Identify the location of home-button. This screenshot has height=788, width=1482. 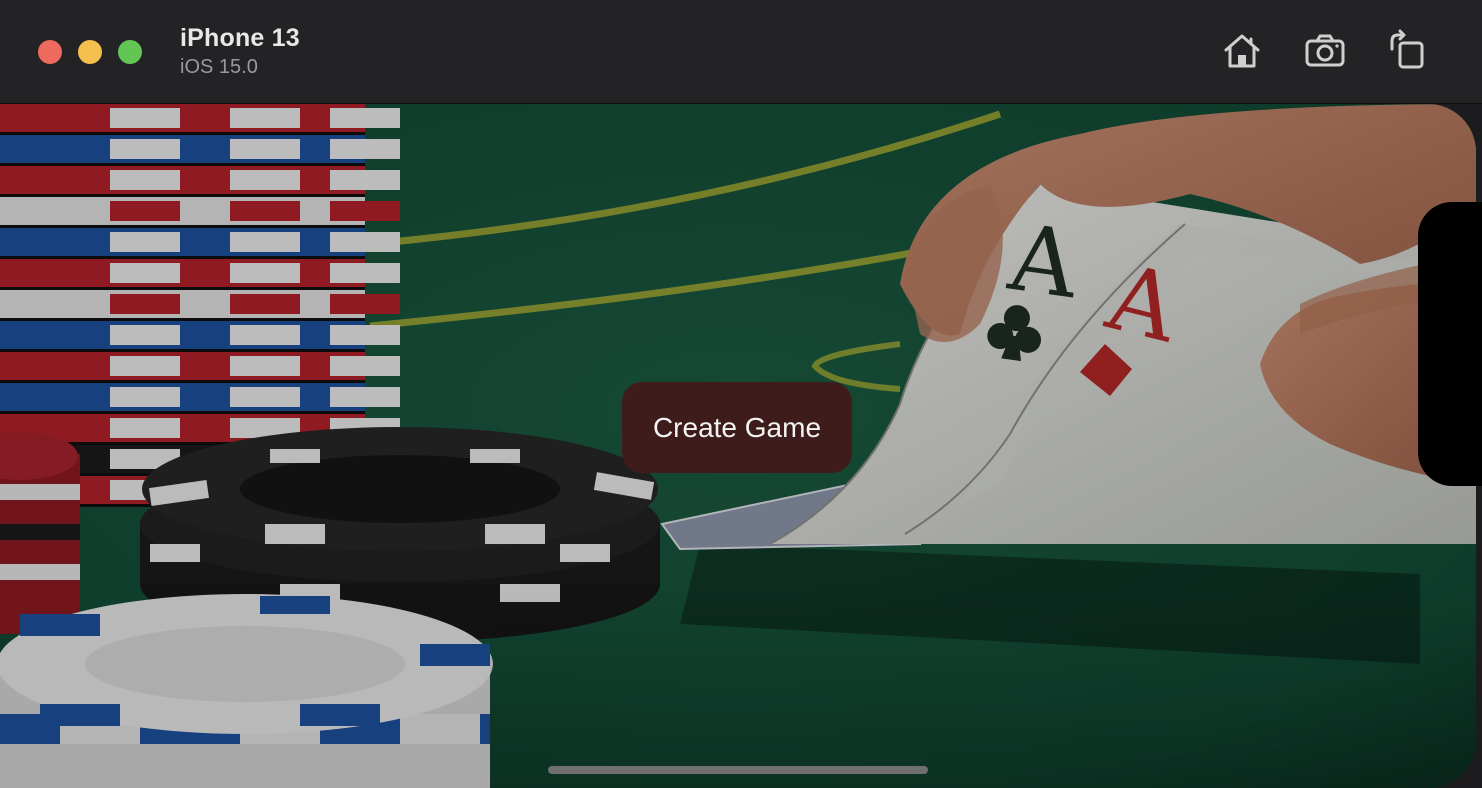
(1242, 51).